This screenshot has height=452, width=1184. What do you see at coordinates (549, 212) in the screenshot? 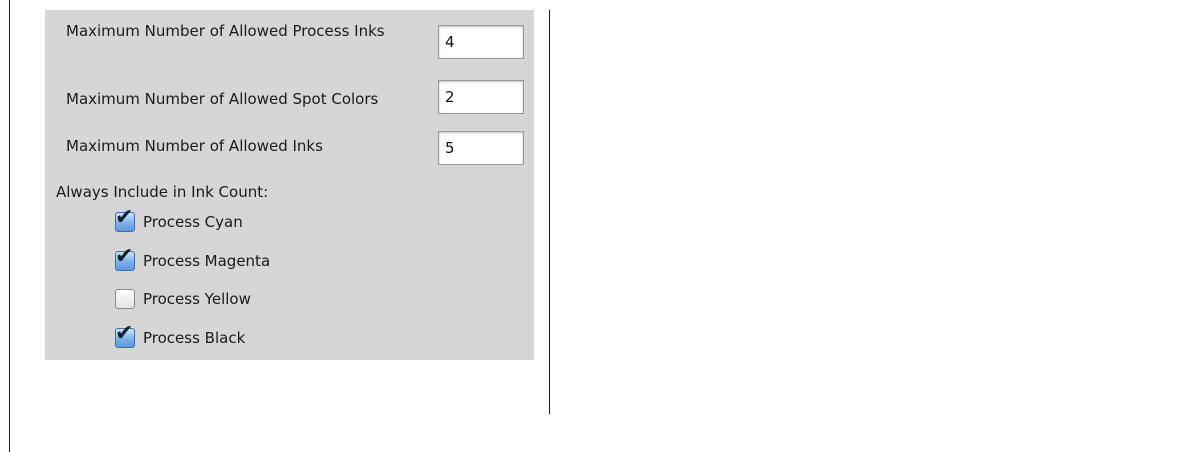
I see `right-divider` at bounding box center [549, 212].